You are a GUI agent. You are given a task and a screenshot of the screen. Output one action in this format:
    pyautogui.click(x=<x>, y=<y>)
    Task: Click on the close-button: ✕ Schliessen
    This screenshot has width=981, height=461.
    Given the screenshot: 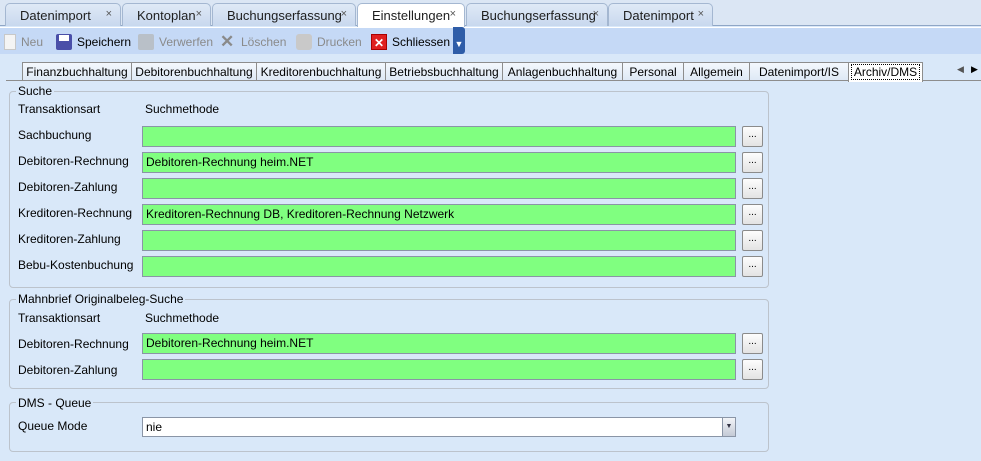 What is the action you would take?
    pyautogui.click(x=410, y=42)
    